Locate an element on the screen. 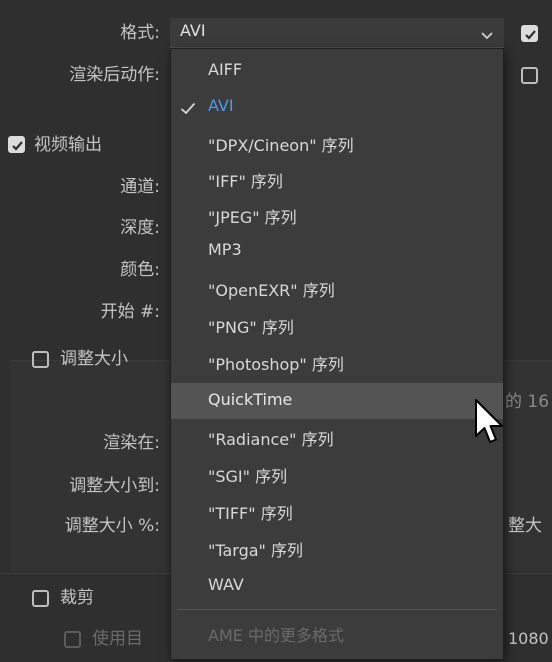 This screenshot has width=552, height=662. menu-item-wav: WAV is located at coordinates (337, 586).